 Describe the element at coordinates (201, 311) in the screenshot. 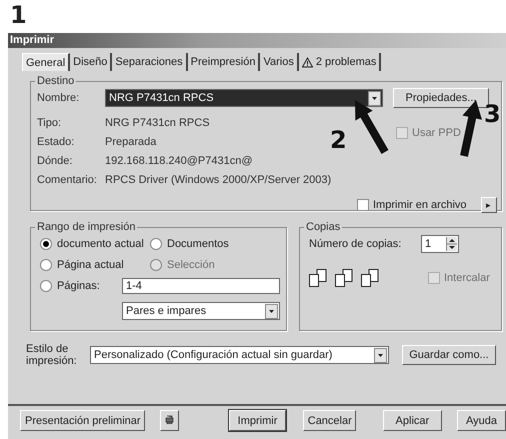

I see `subset-dropdown: Pares e impares` at that location.